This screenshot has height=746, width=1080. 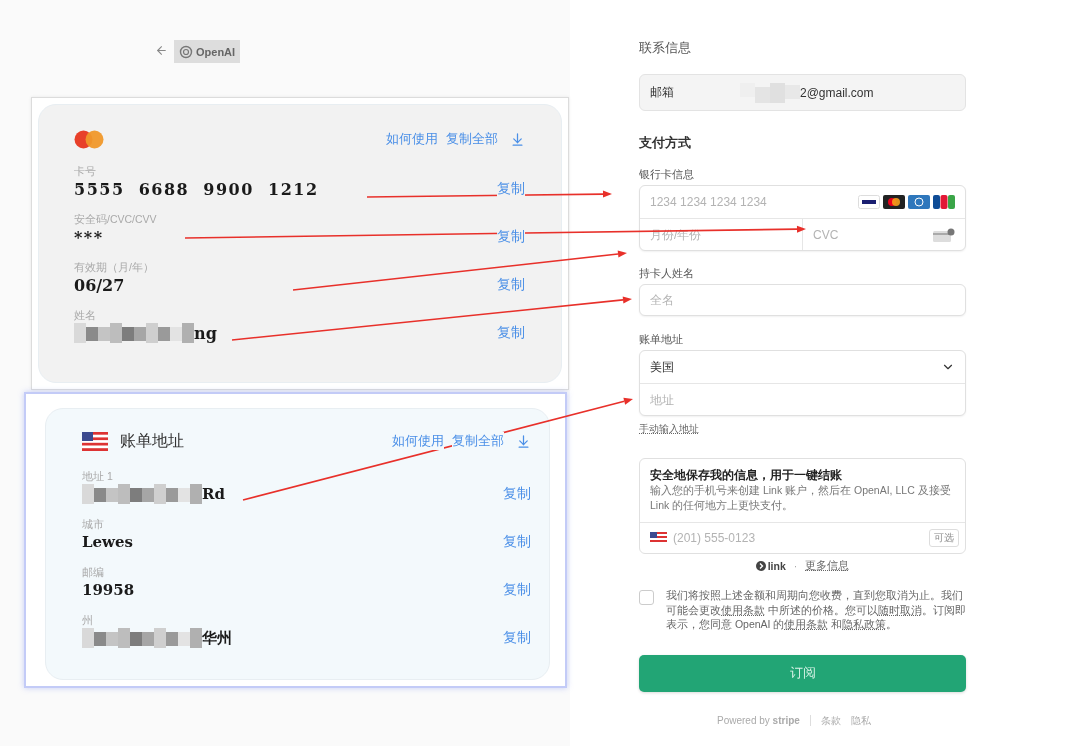 I want to click on field-value: 19958, so click(x=108, y=590).